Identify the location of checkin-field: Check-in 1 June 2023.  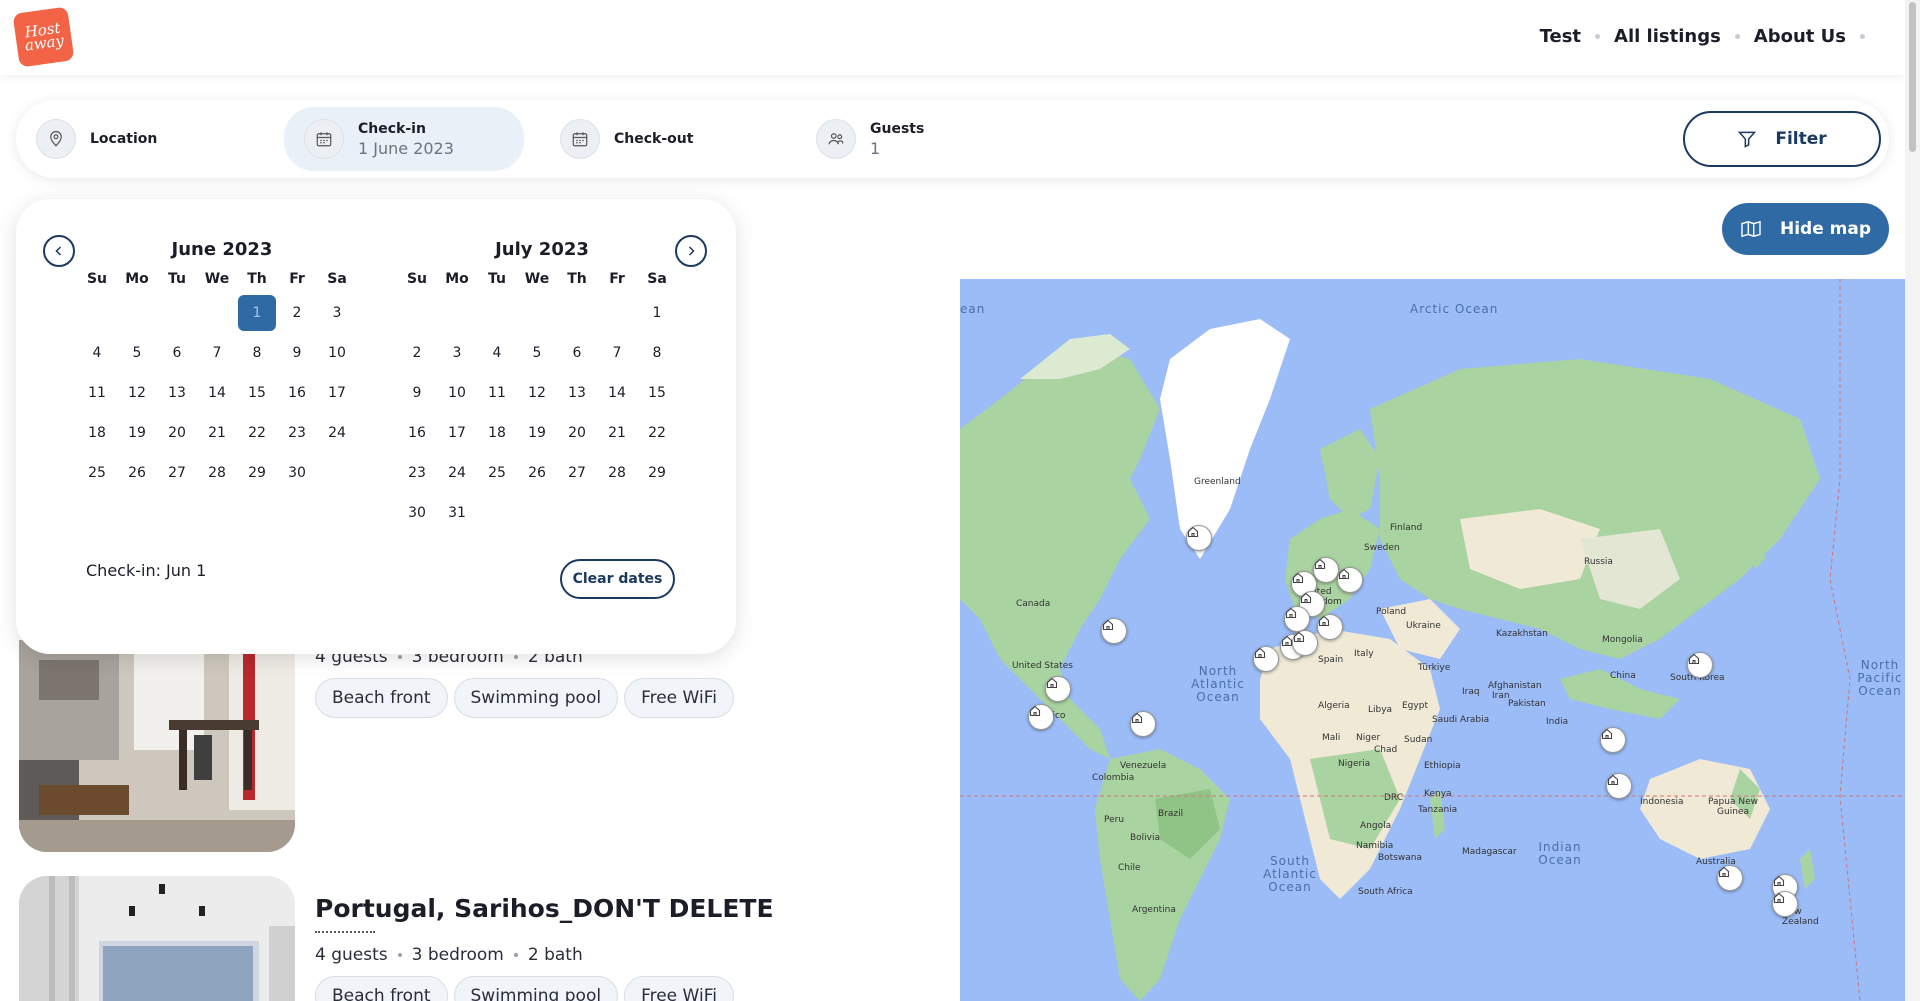
(404, 139).